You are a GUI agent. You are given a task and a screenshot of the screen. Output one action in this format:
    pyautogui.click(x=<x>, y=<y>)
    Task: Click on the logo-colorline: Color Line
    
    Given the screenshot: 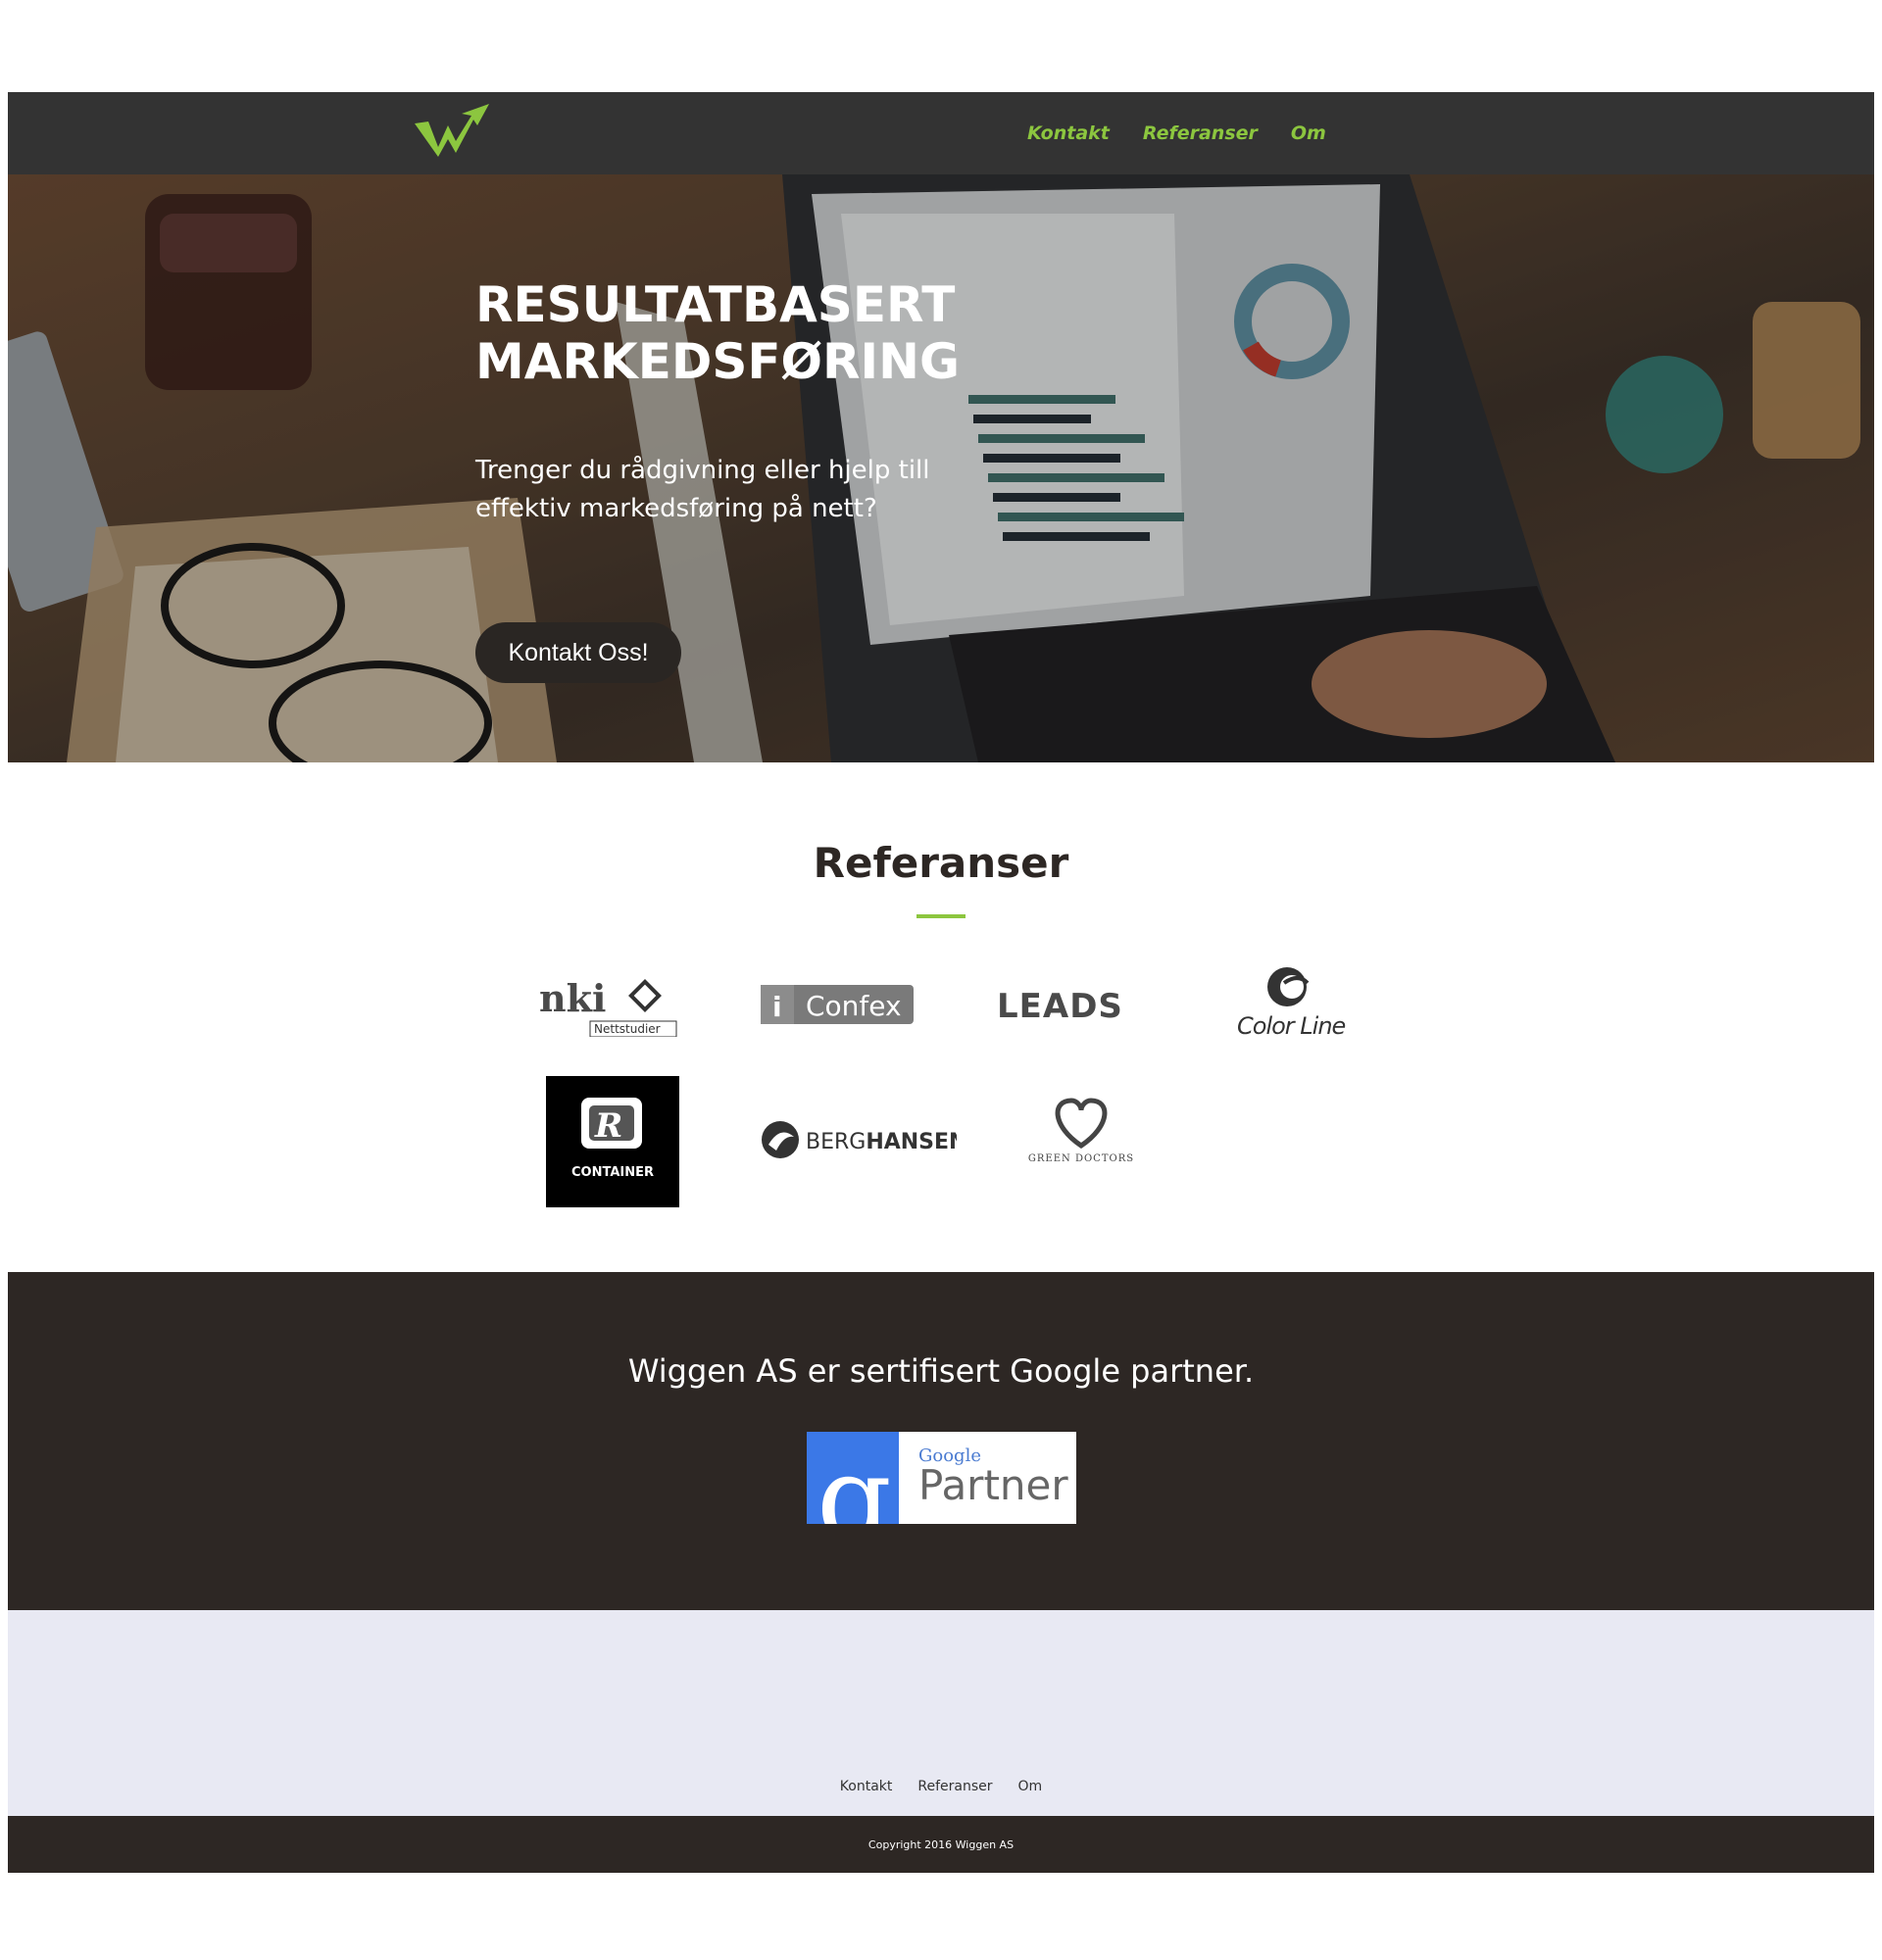 What is the action you would take?
    pyautogui.click(x=1292, y=1002)
    